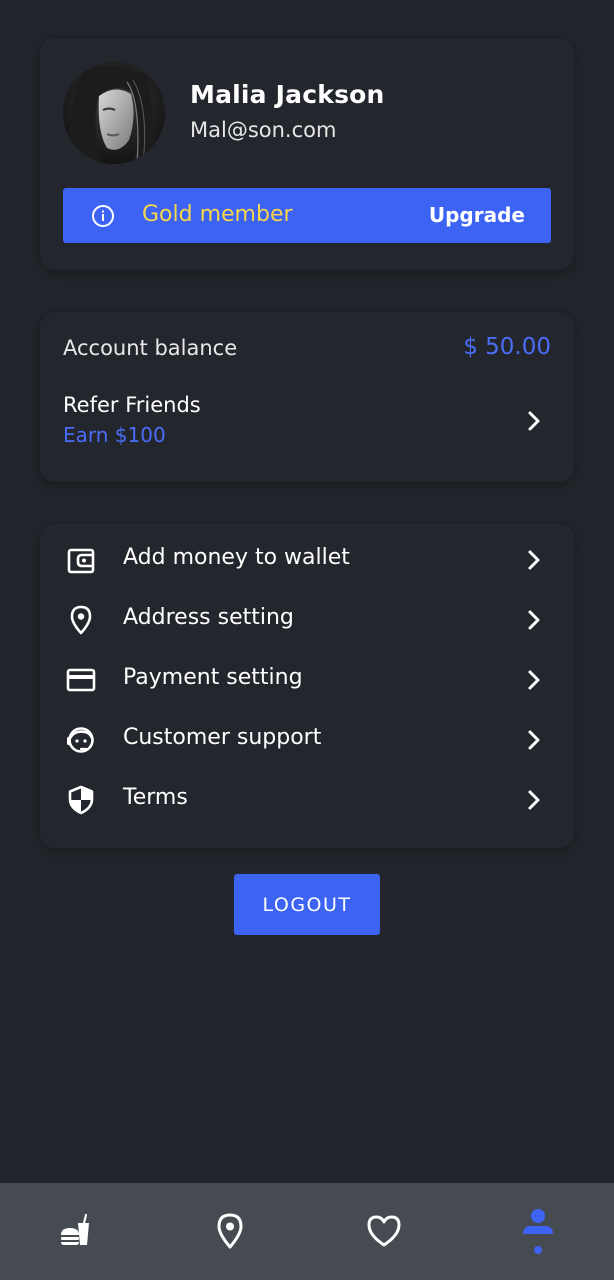 This screenshot has height=1280, width=614. What do you see at coordinates (81, 800) in the screenshot?
I see `shield-icon` at bounding box center [81, 800].